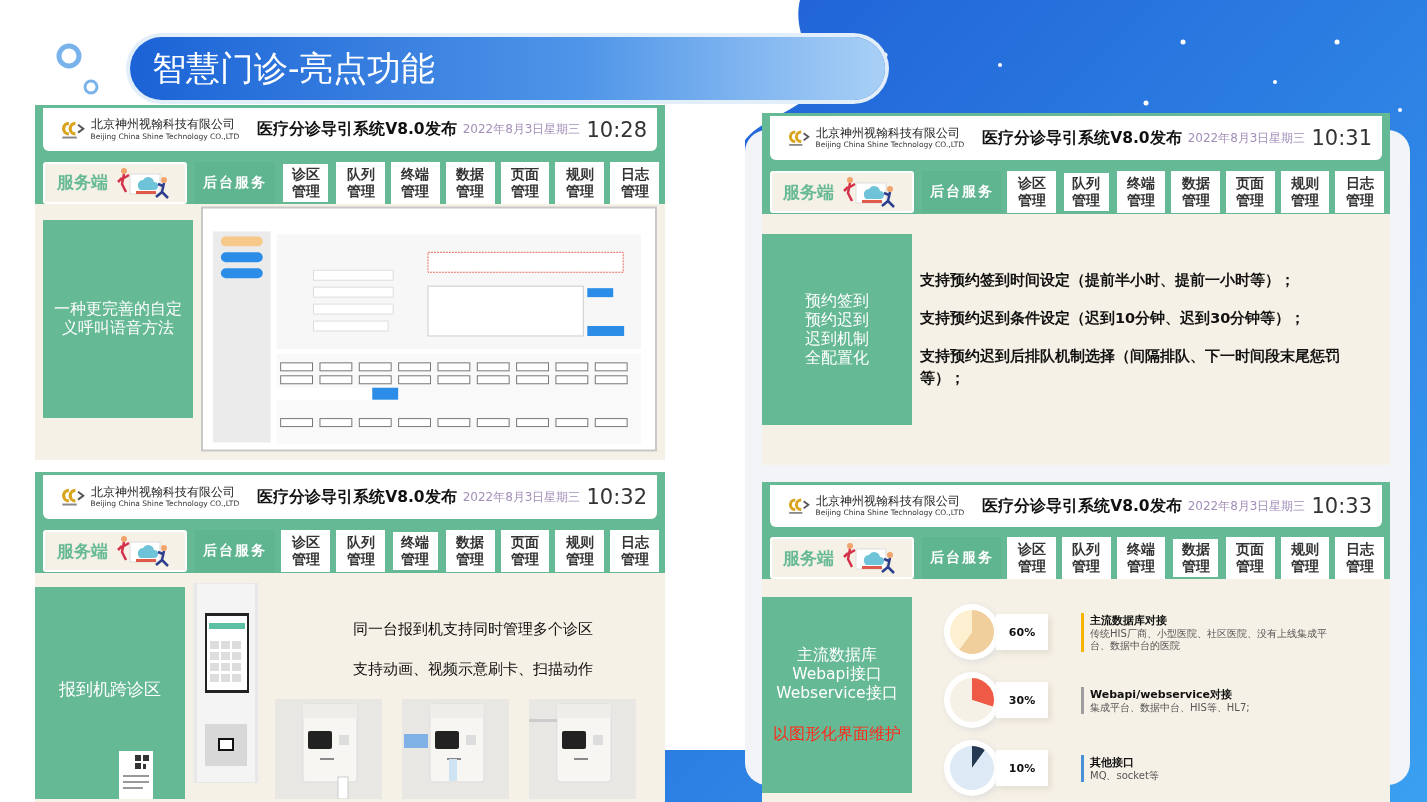 This screenshot has height=802, width=1427. What do you see at coordinates (1341, 506) in the screenshot?
I see `clock-time: 10:33` at bounding box center [1341, 506].